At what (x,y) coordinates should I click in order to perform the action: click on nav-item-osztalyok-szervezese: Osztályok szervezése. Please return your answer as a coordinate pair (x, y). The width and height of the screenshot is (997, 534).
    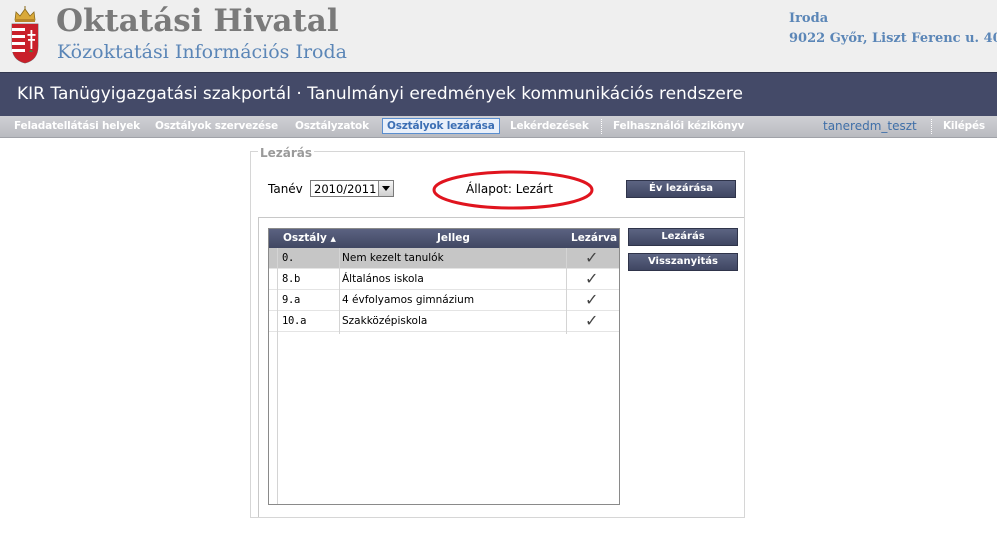
    Looking at the image, I should click on (216, 126).